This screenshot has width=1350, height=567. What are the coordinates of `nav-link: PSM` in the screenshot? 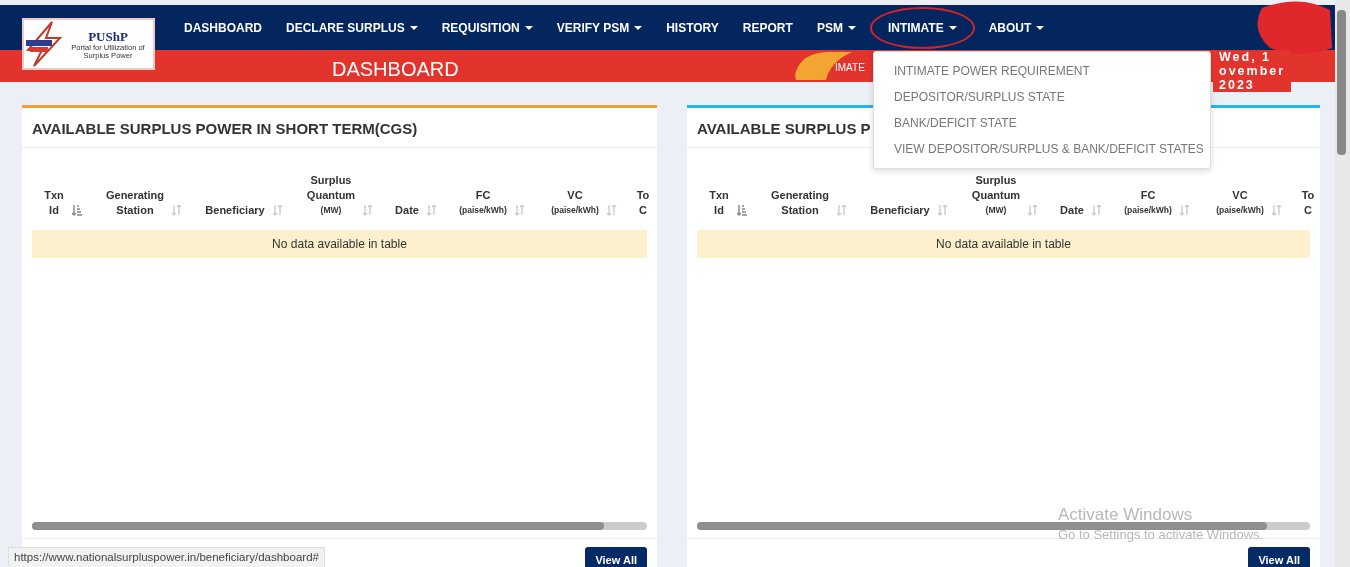 It's located at (836, 27).